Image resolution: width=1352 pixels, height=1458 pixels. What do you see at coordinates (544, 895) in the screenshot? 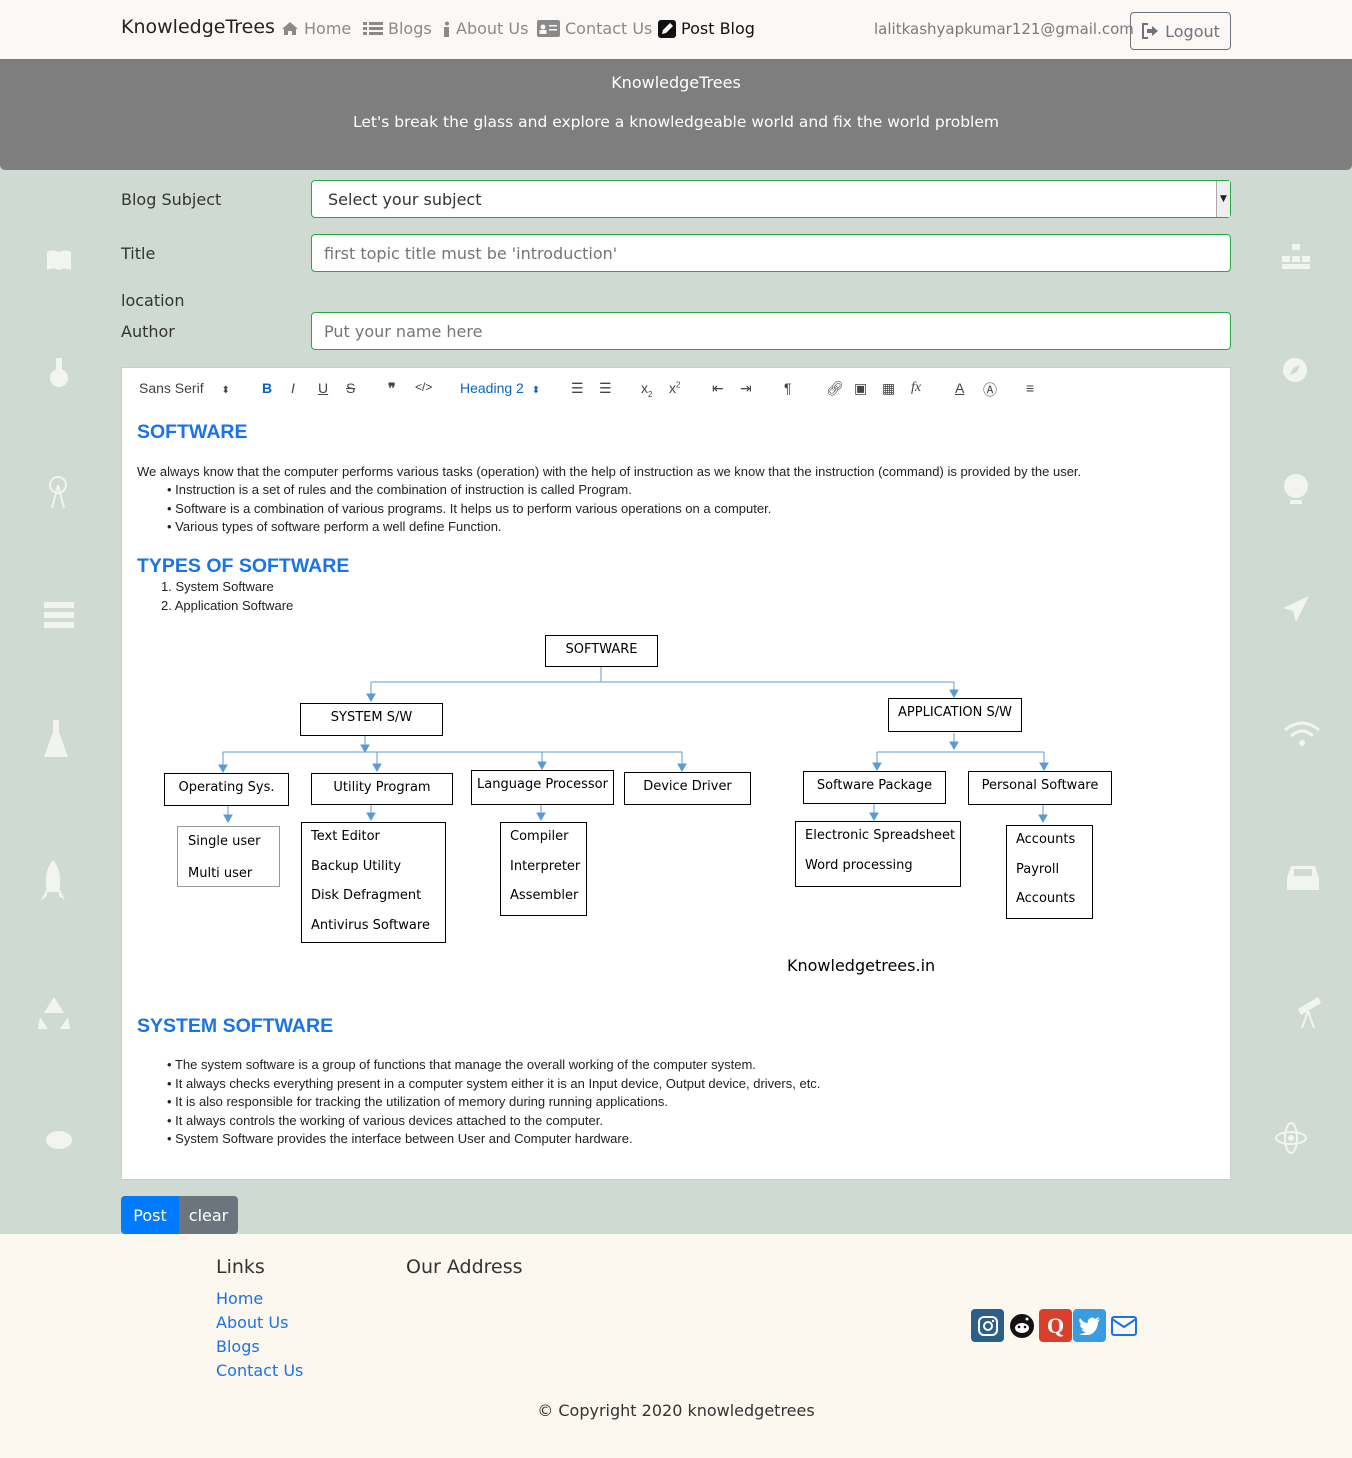
I see `diagram-item: Assembler` at bounding box center [544, 895].